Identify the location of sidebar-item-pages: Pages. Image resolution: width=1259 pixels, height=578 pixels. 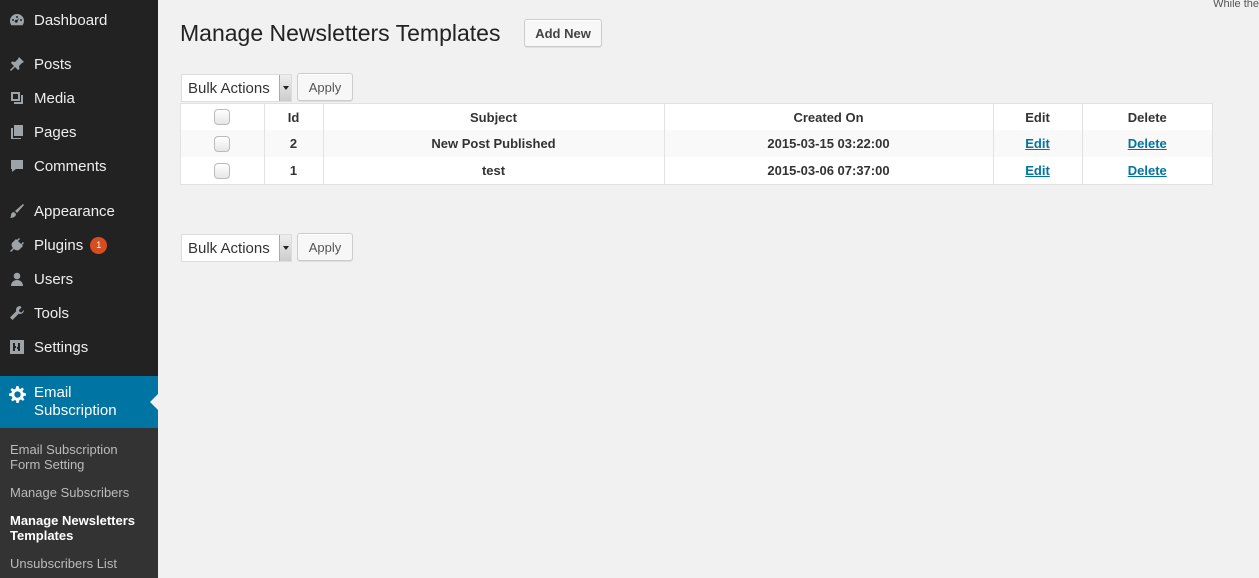
(79, 132).